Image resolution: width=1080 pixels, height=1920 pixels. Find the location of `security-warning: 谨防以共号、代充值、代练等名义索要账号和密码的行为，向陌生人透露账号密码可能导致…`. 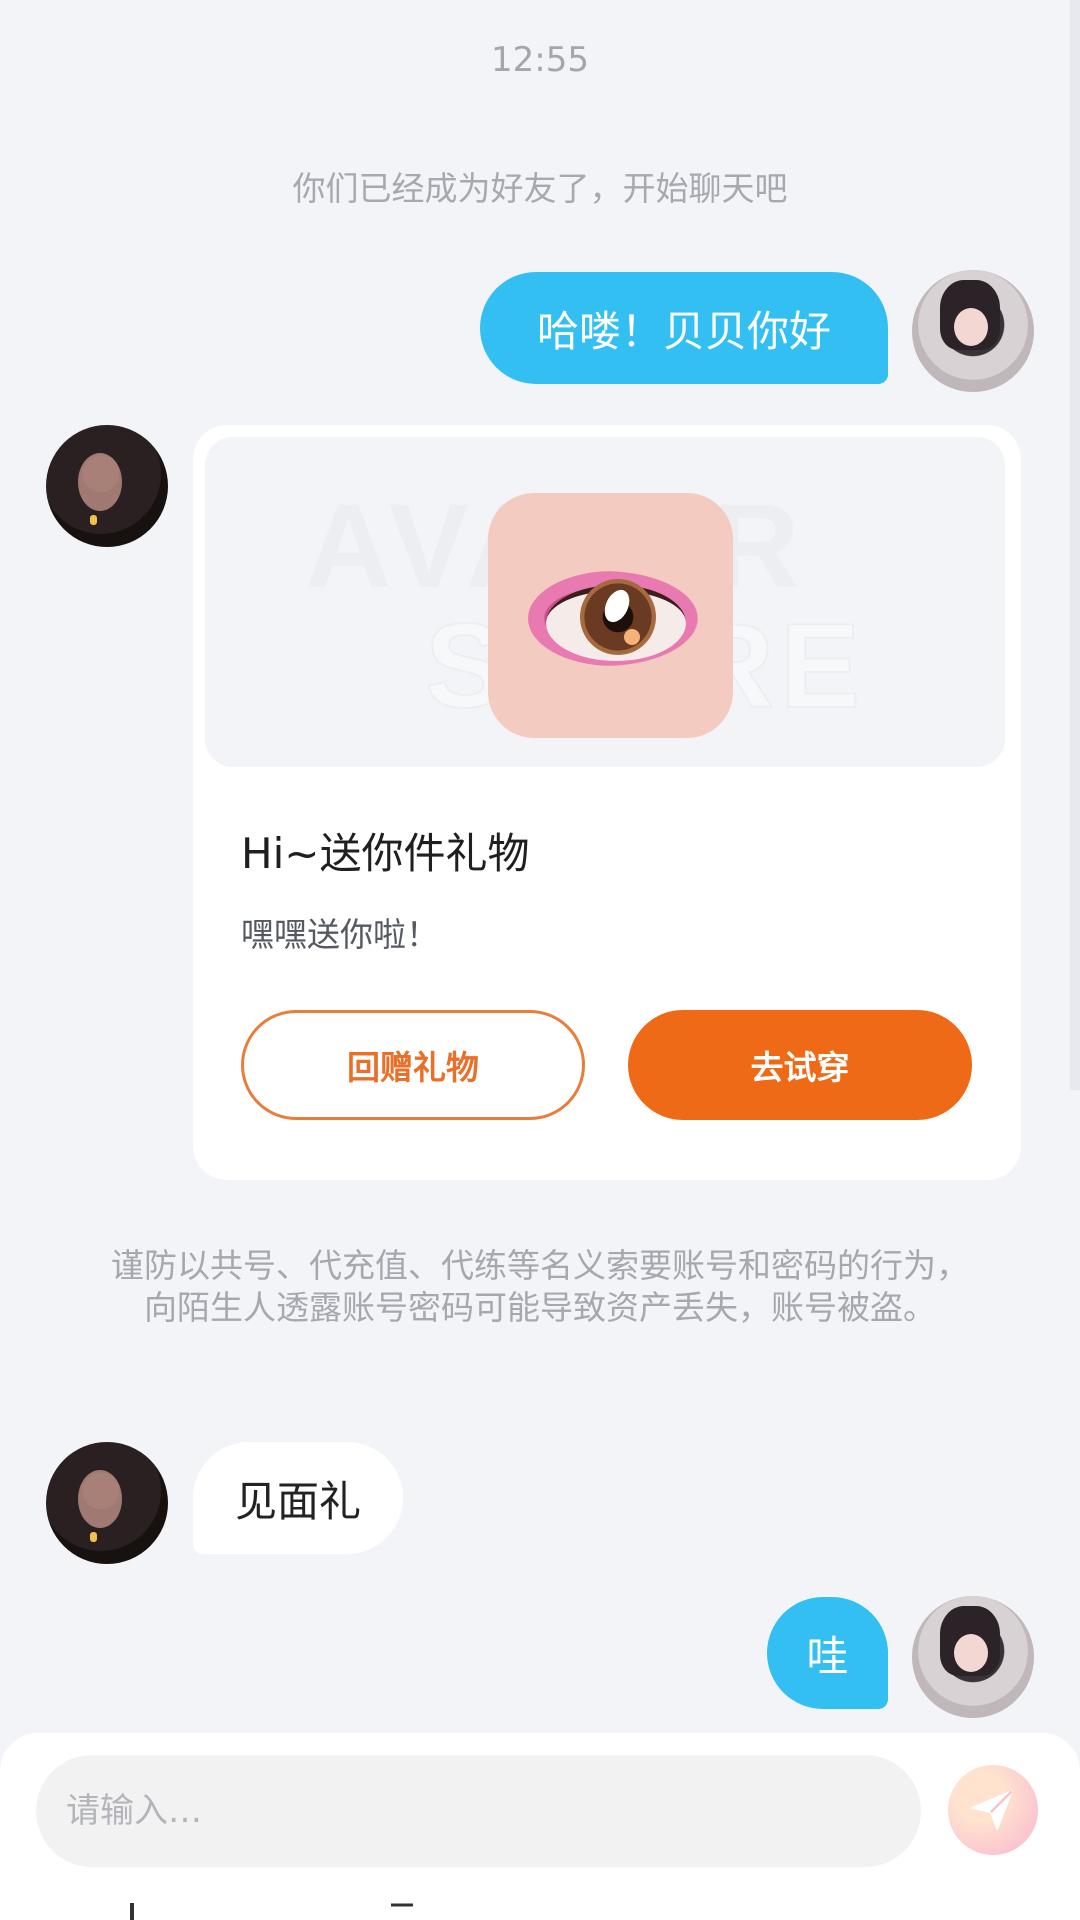

security-warning: 谨防以共号、代充值、代练等名义索要账号和密码的行为，向陌生人透露账号密码可能导致… is located at coordinates (540, 1286).